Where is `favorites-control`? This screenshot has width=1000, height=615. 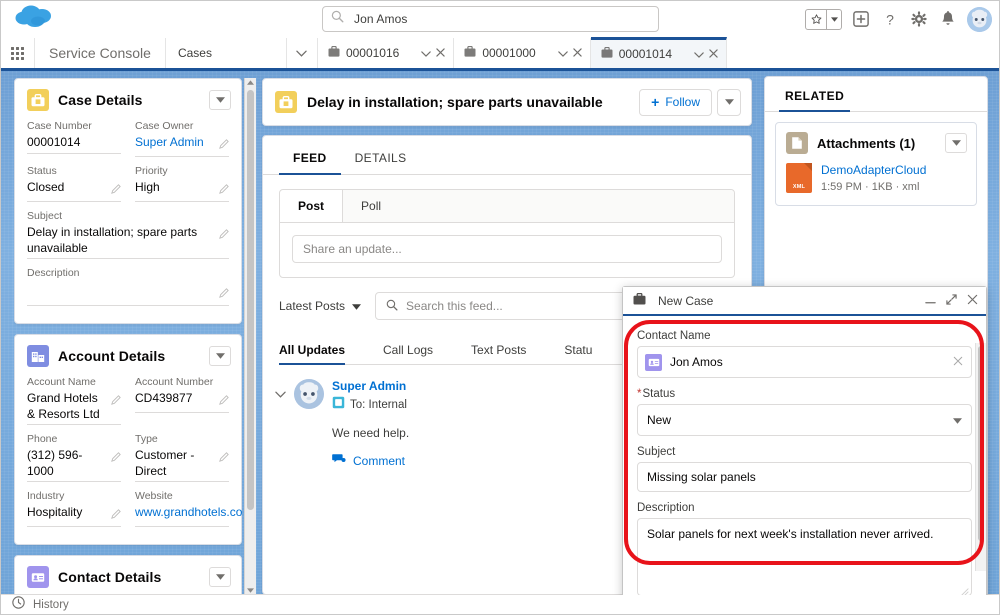 favorites-control is located at coordinates (823, 19).